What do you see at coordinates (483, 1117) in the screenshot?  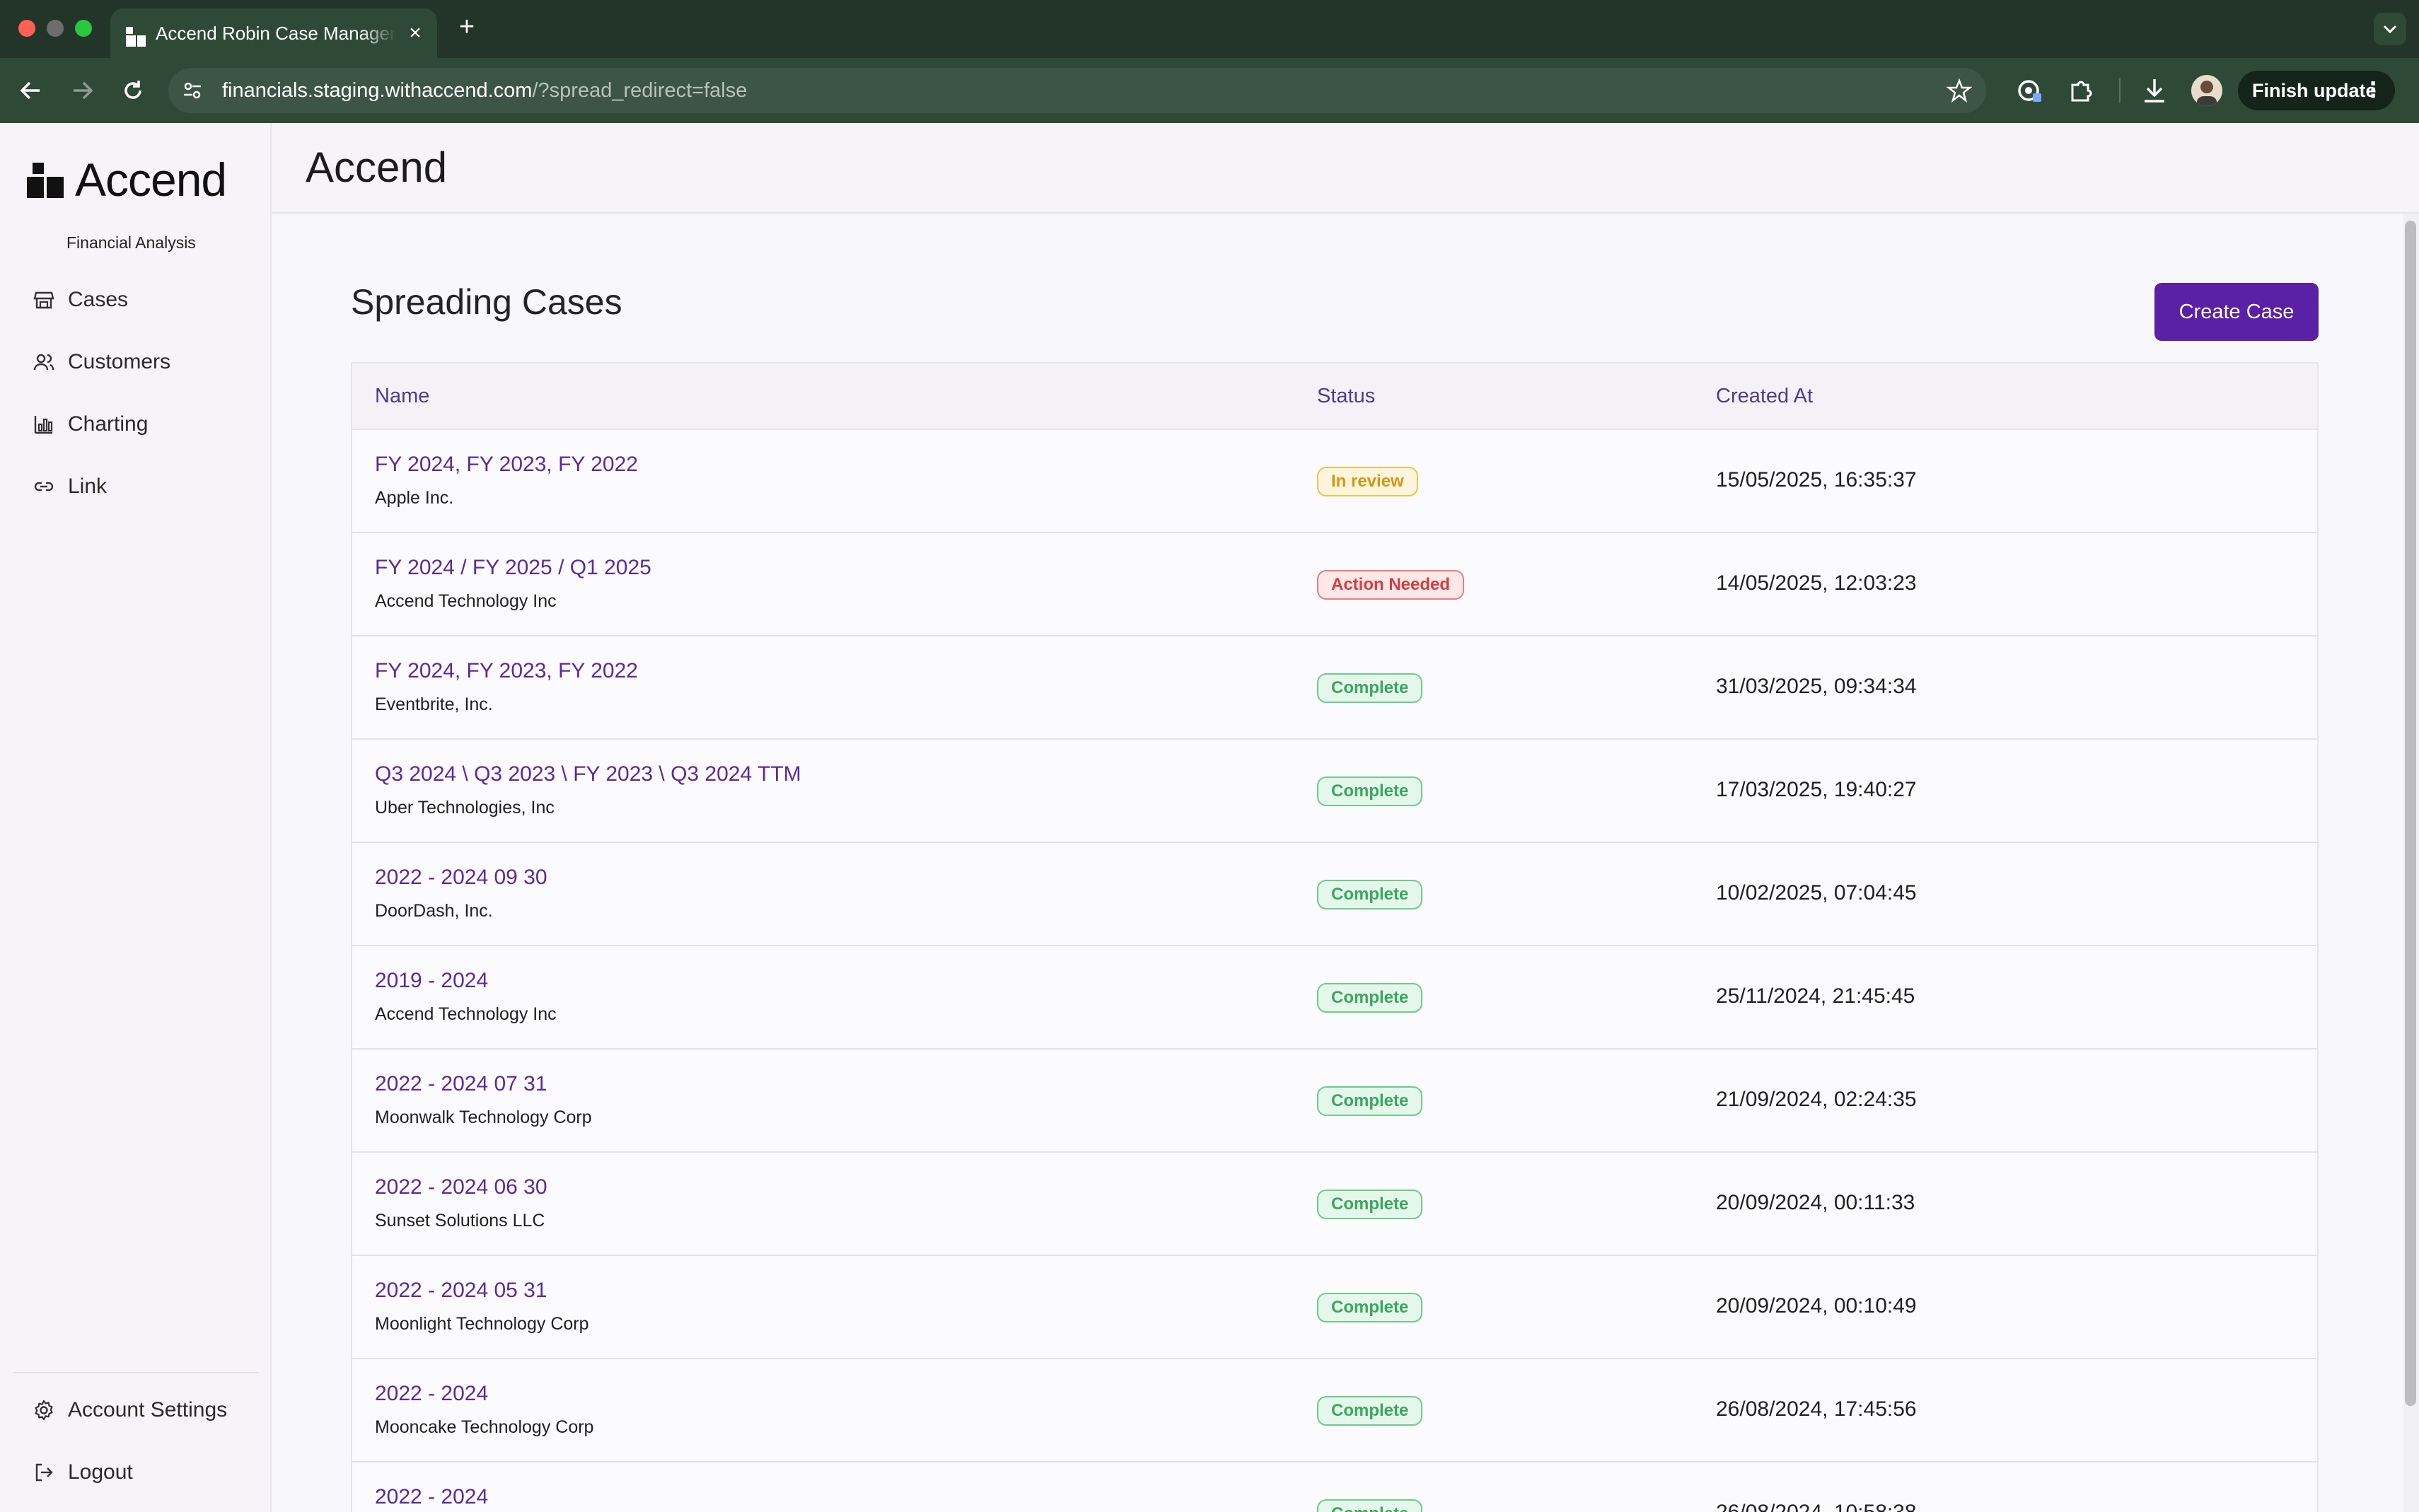 I see `case-customer: Moonwalk Technology Corp` at bounding box center [483, 1117].